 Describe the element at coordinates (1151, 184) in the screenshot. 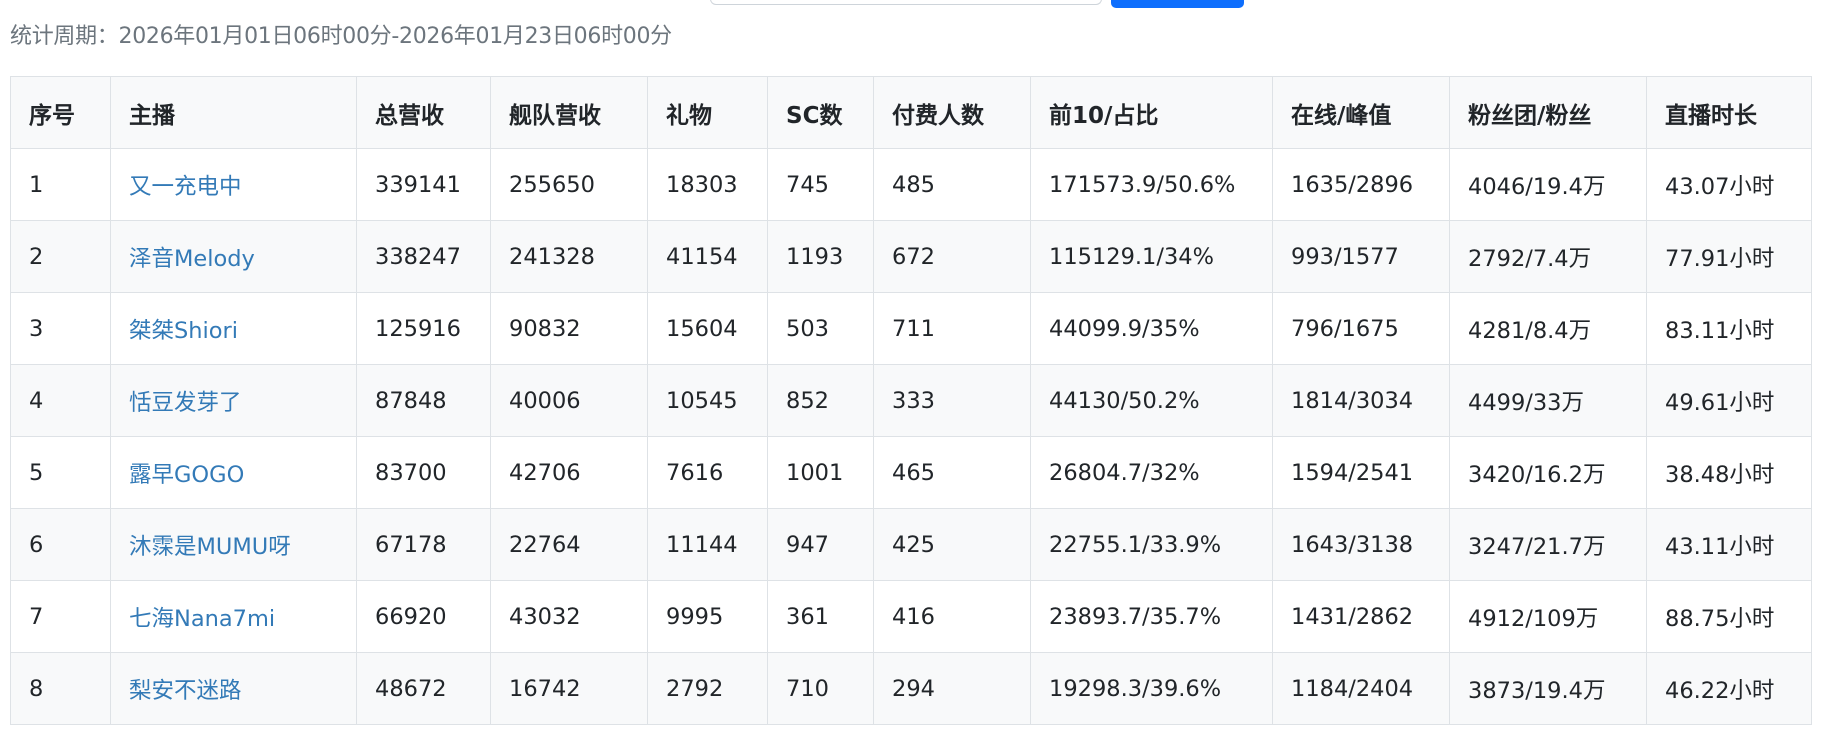

I see `cell-top10-share: 171573.9/50.6%` at that location.